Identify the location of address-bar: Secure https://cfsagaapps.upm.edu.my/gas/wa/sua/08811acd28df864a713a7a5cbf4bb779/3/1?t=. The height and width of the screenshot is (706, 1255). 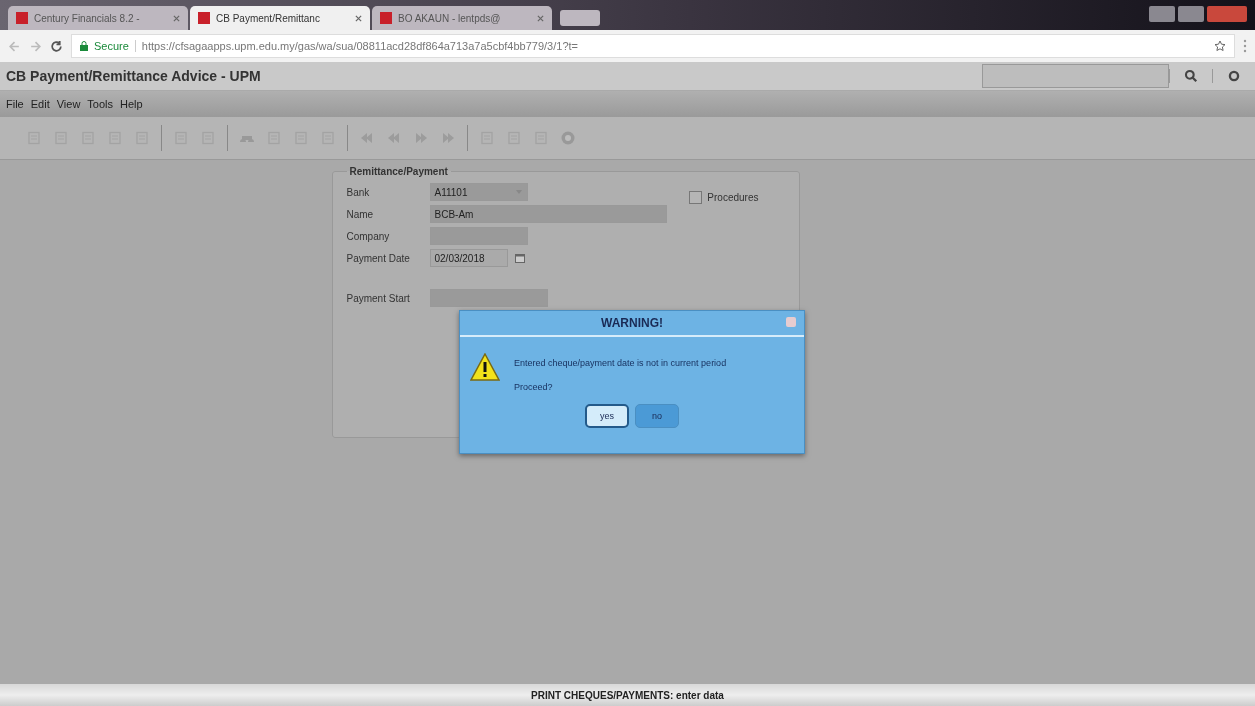
(653, 46).